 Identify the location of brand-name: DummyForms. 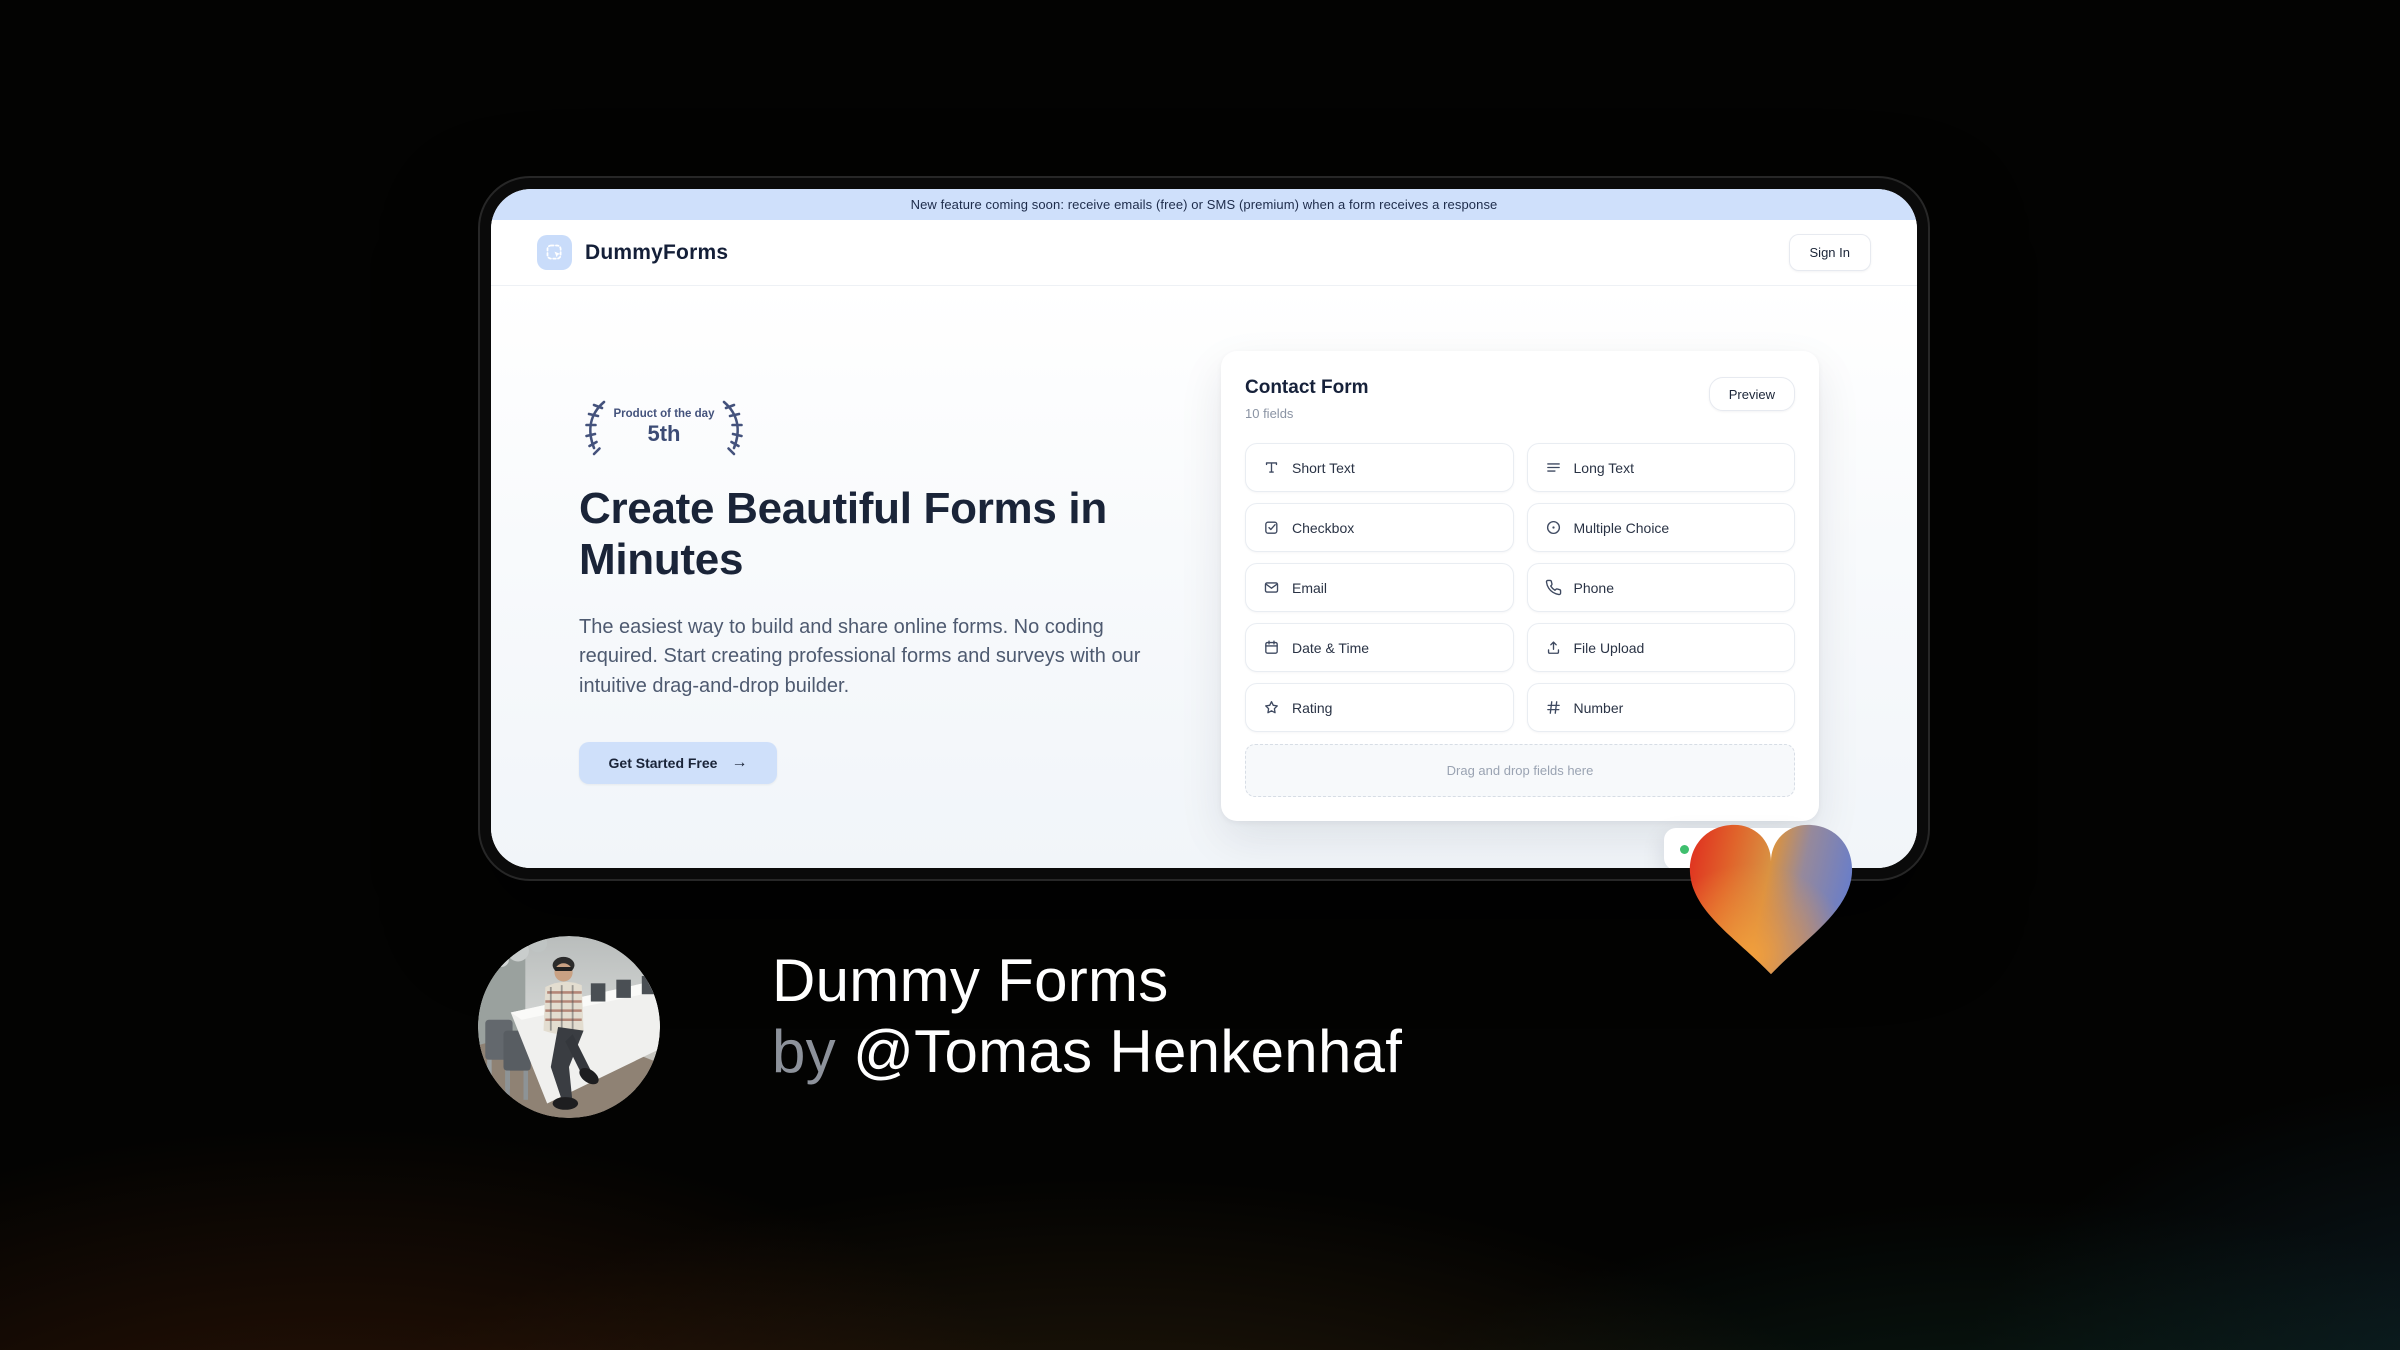
(657, 252).